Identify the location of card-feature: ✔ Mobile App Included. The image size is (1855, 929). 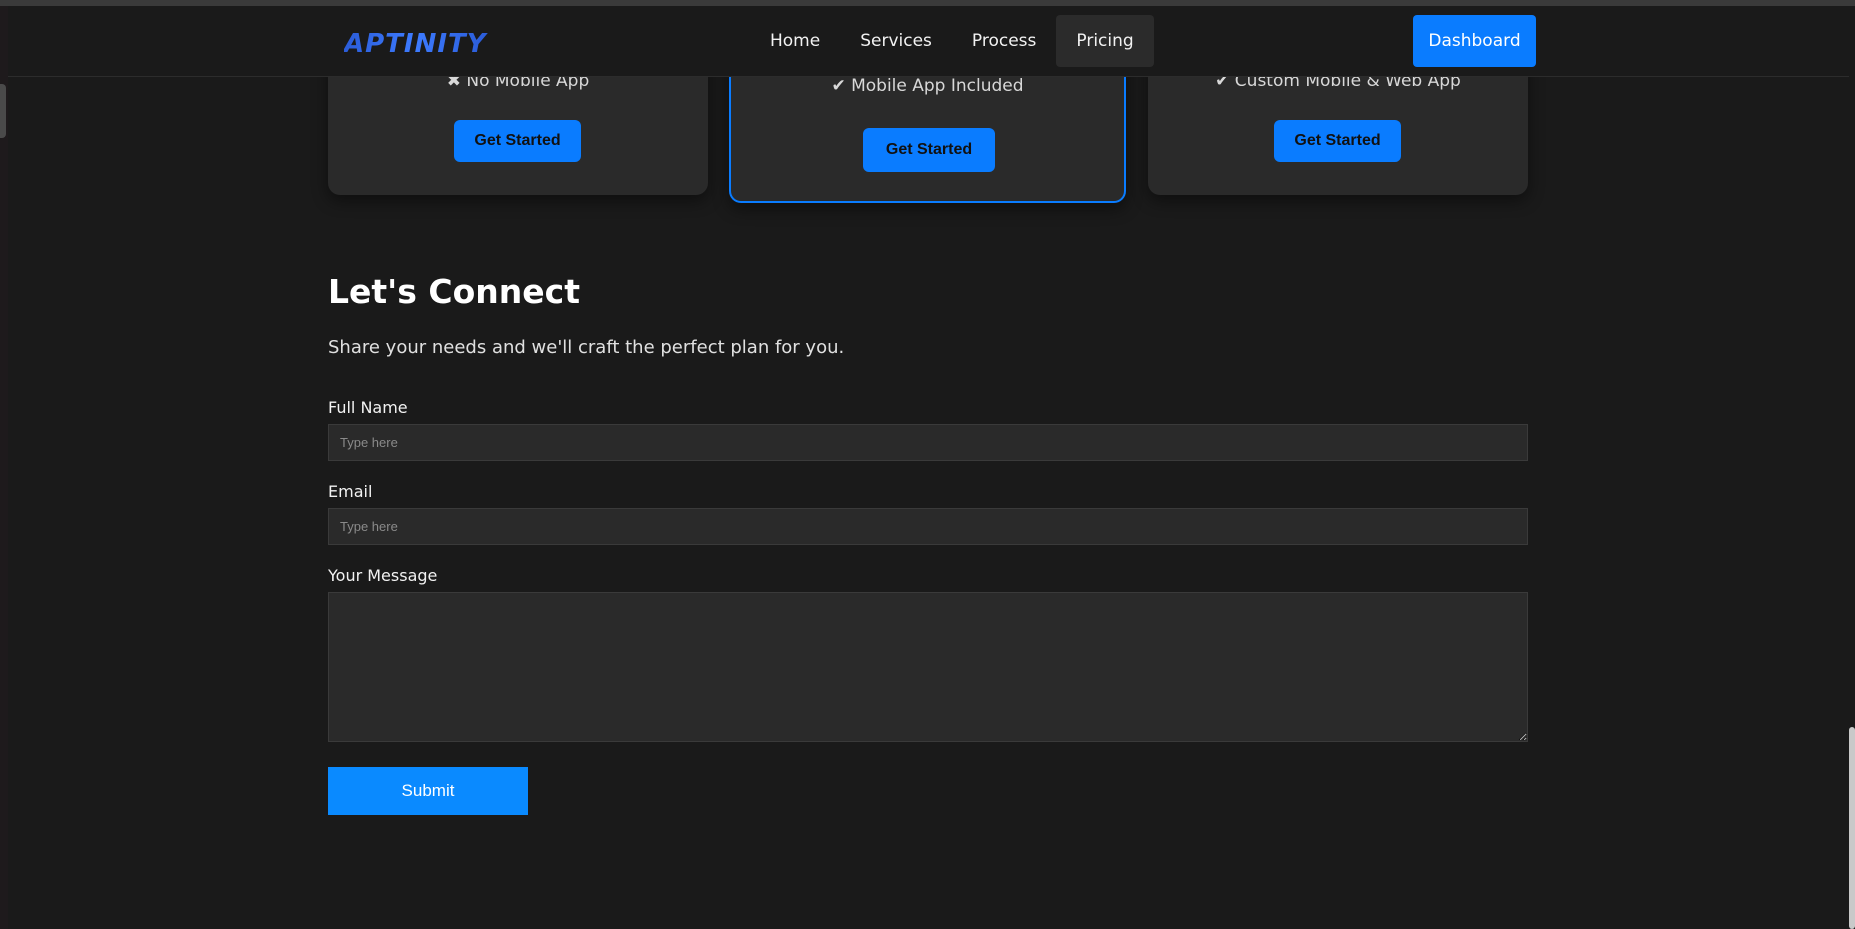
(927, 86).